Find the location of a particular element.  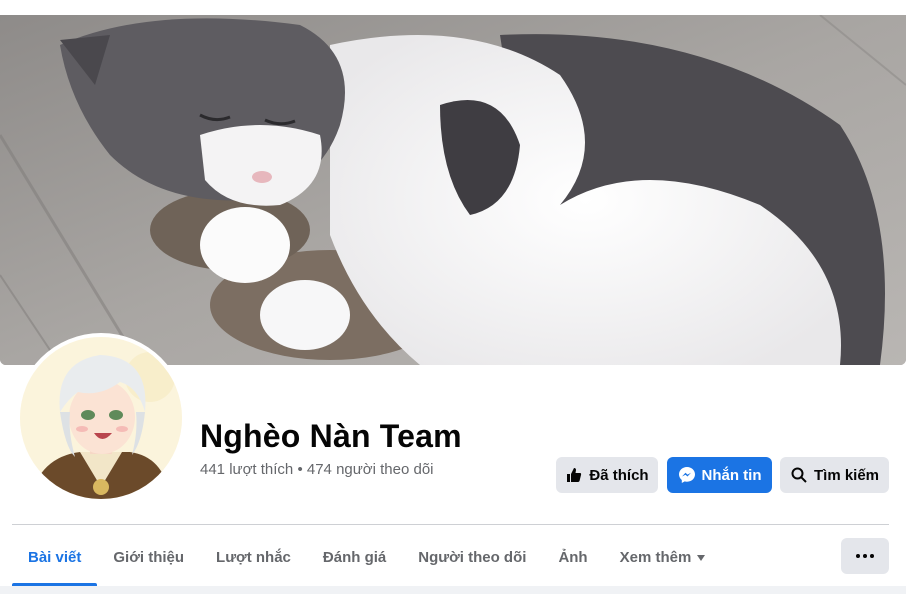

search-button: Tìm kiếm is located at coordinates (834, 475).